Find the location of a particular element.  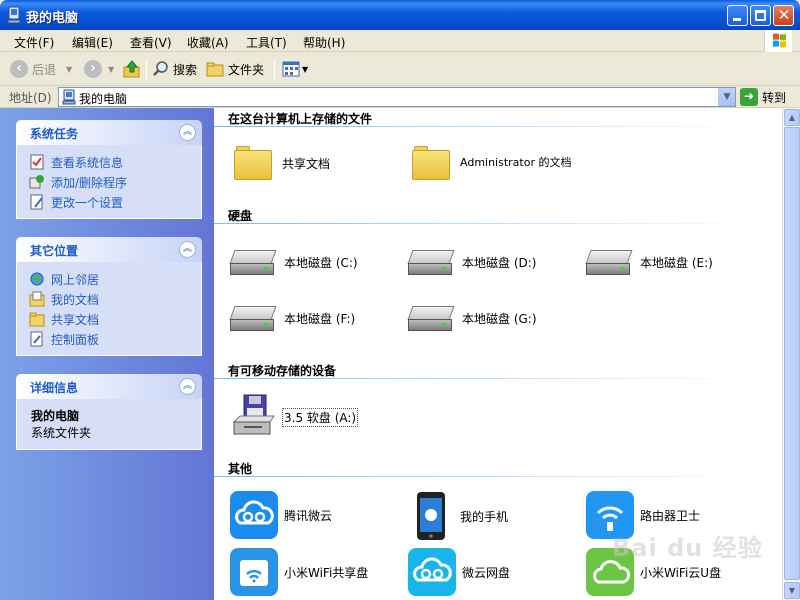

my-documents-icon is located at coordinates (37, 299).